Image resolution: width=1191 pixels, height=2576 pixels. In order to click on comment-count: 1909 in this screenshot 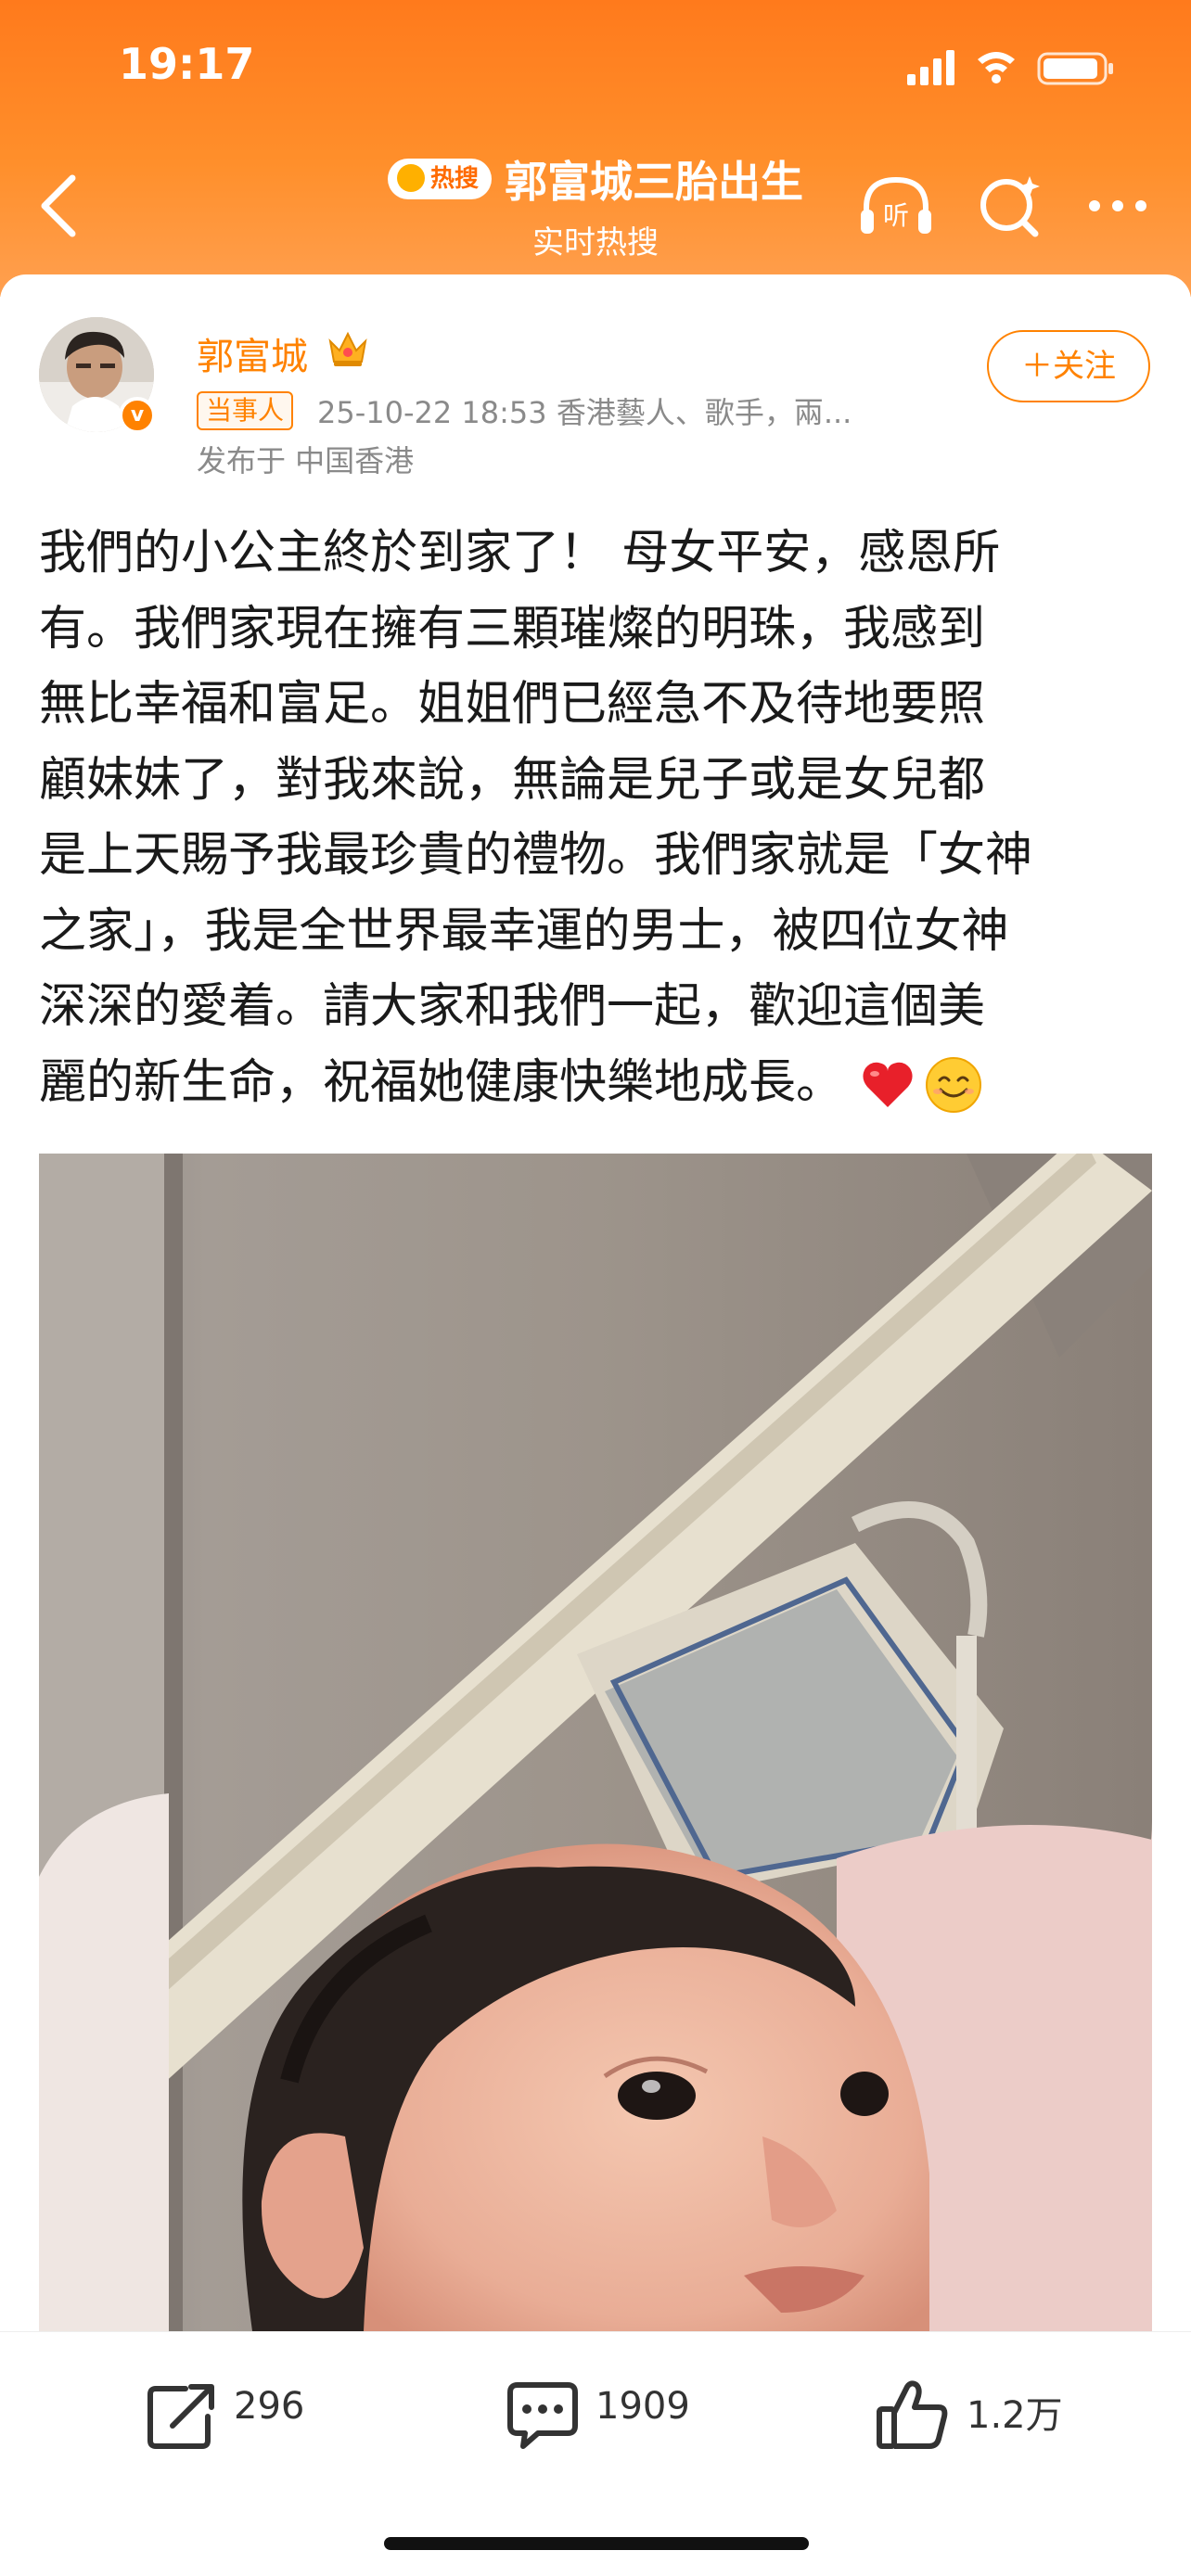, I will do `click(643, 2406)`.